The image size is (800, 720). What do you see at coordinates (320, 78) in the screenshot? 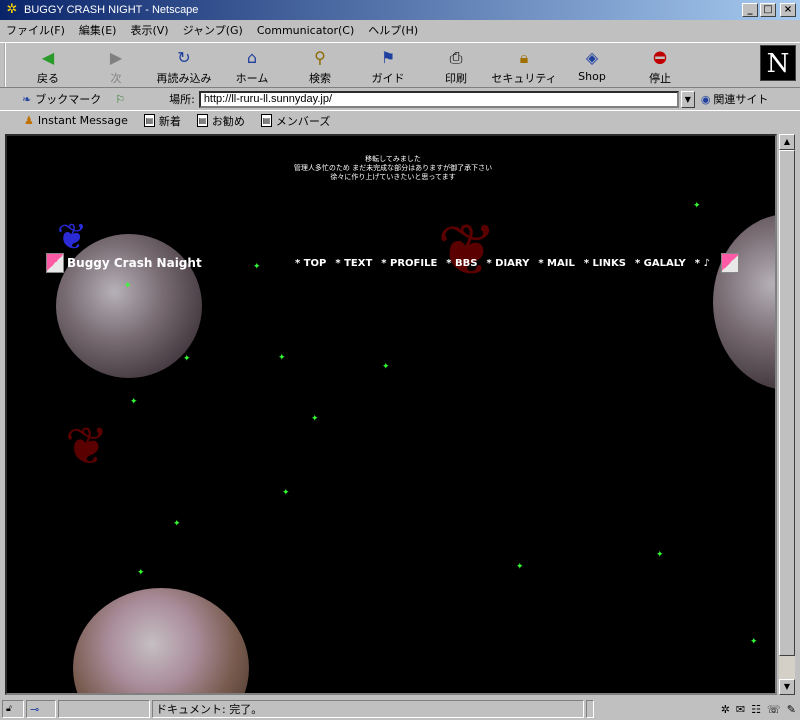
I see `search-label: 検索` at bounding box center [320, 78].